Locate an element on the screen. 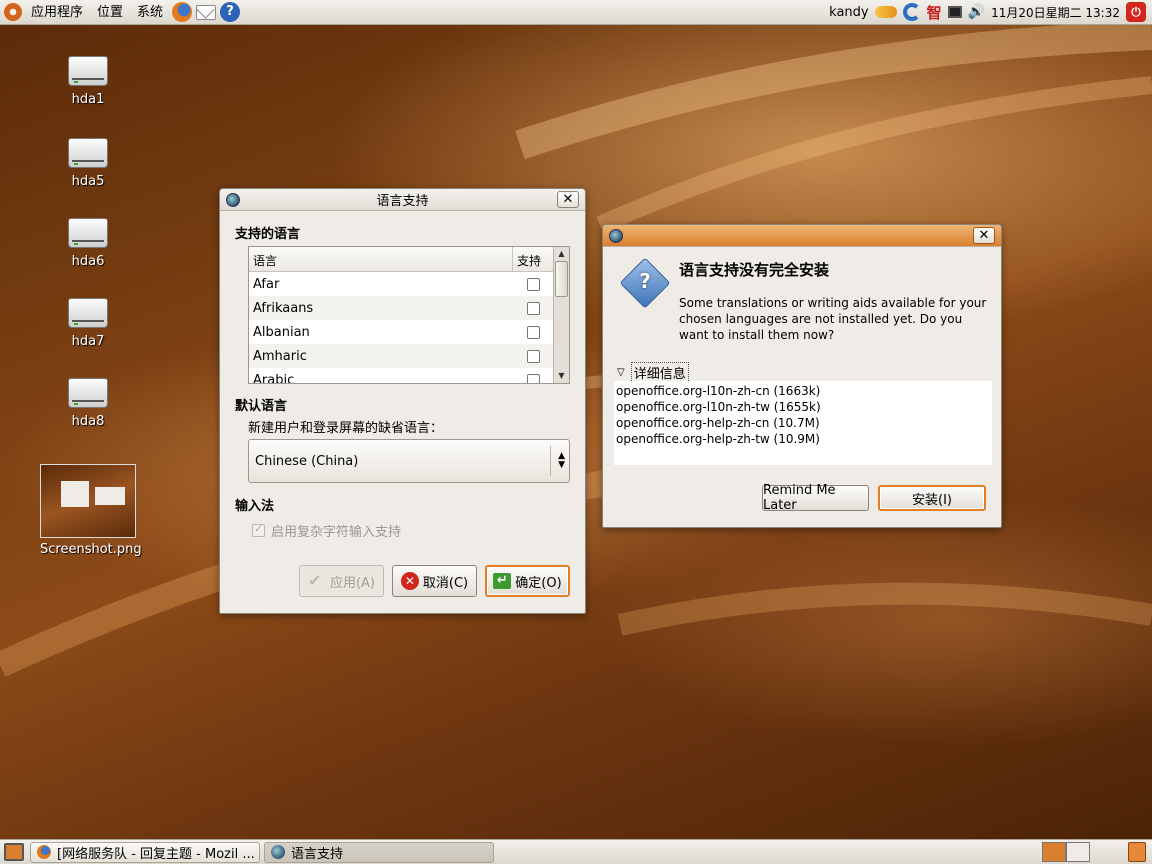 The width and height of the screenshot is (1152, 864). complex-input-checkbox: 启用复杂字符输入支持 is located at coordinates (326, 530).